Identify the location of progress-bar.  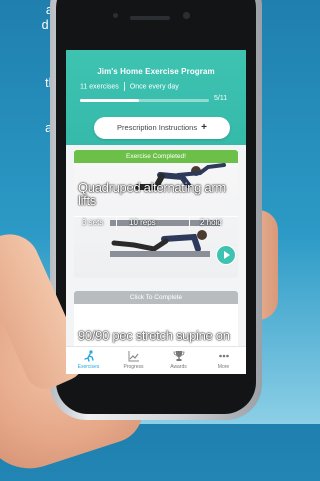
(144, 100).